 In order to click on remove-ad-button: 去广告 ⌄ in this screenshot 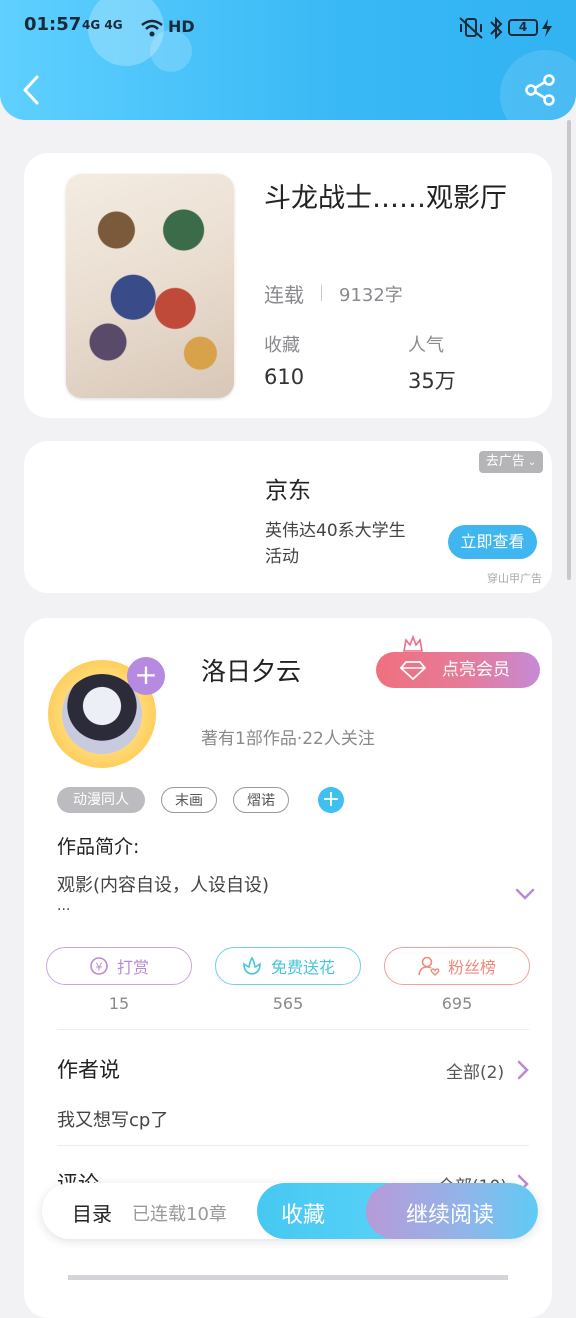, I will do `click(511, 462)`.